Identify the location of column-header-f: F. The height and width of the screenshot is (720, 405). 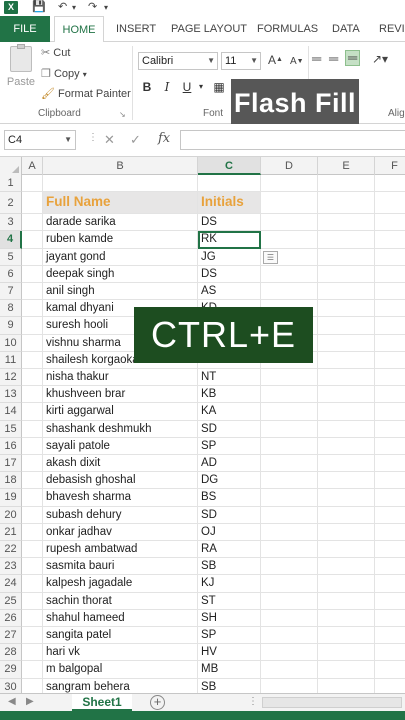
(390, 166).